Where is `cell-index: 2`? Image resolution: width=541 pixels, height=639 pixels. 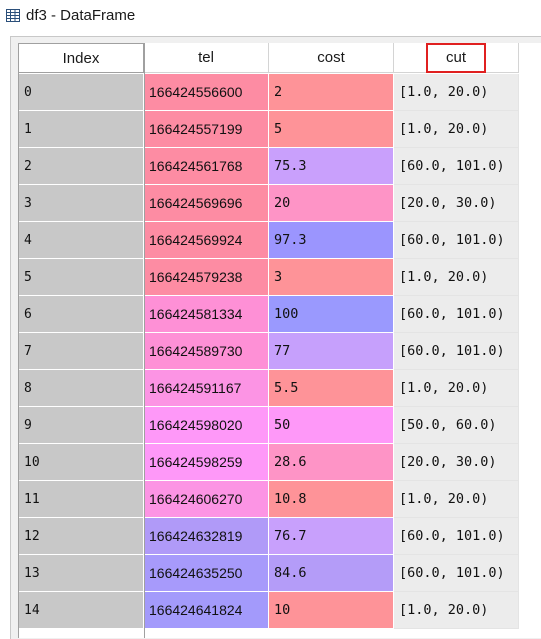 cell-index: 2 is located at coordinates (81, 166).